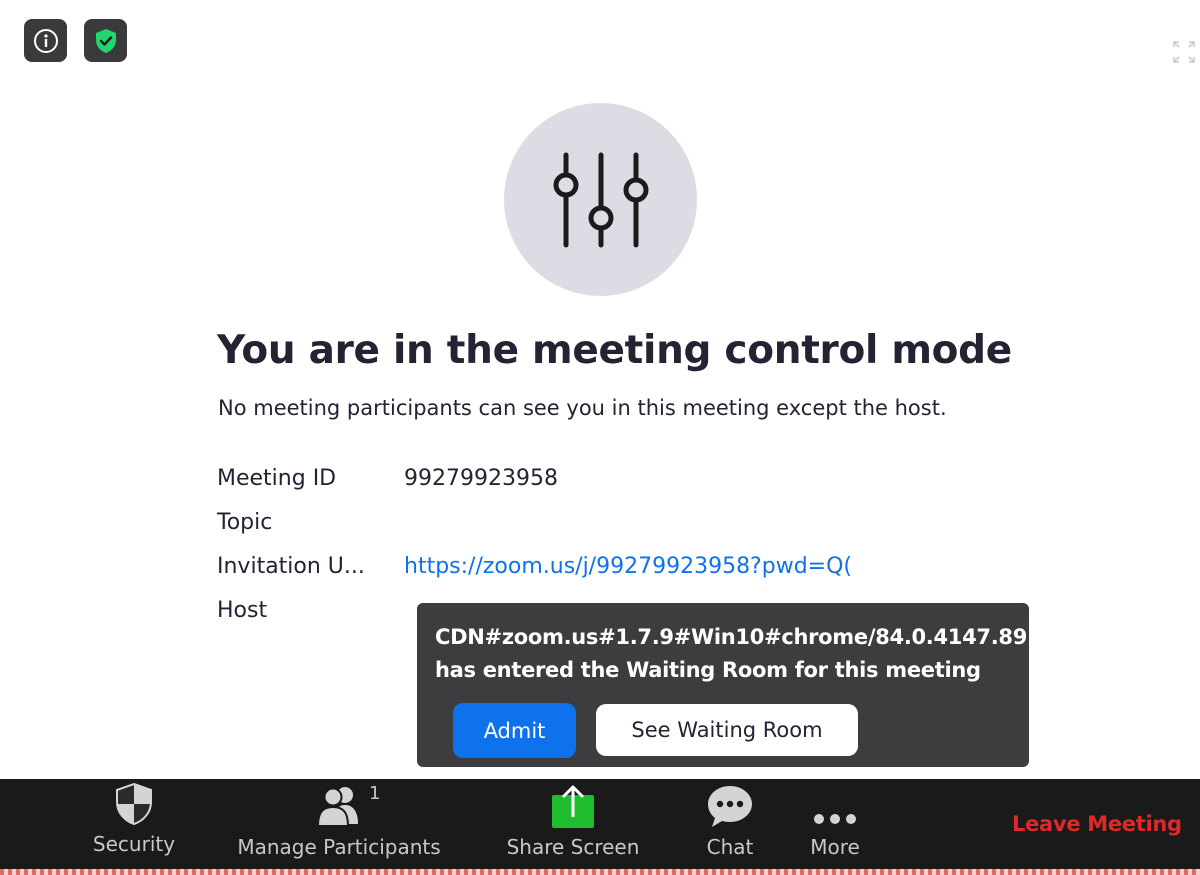  Describe the element at coordinates (600, 872) in the screenshot. I see `bottom-edge-strip` at that location.